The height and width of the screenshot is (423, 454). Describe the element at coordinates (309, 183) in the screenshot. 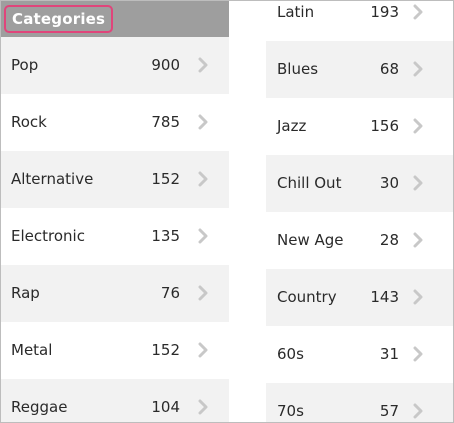

I see `category-label: Chill Out` at that location.